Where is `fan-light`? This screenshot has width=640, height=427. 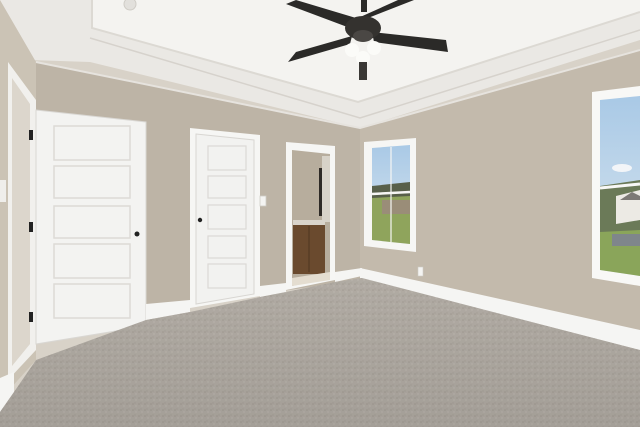 fan-light is located at coordinates (374, 48).